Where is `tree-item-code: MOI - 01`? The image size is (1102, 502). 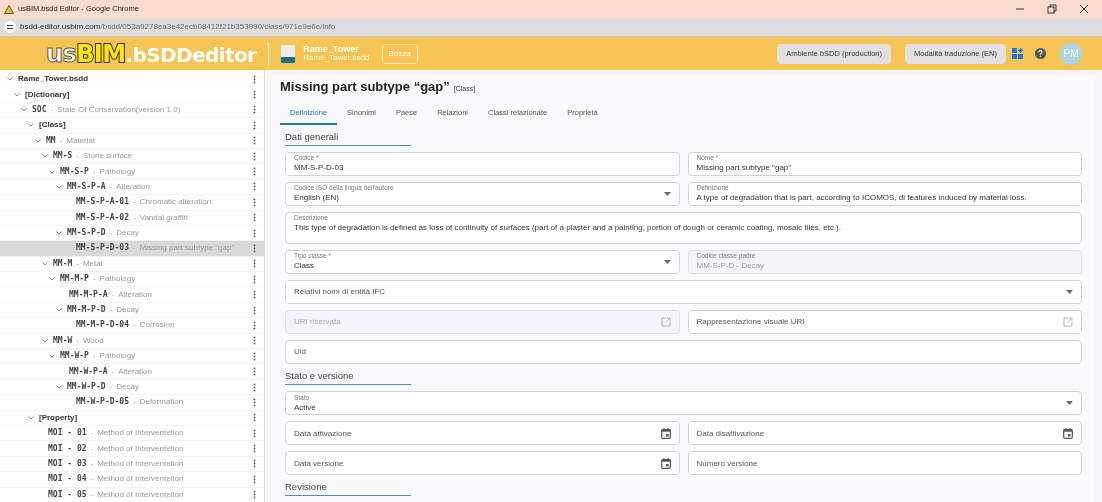 tree-item-code: MOI - 01 is located at coordinates (67, 433).